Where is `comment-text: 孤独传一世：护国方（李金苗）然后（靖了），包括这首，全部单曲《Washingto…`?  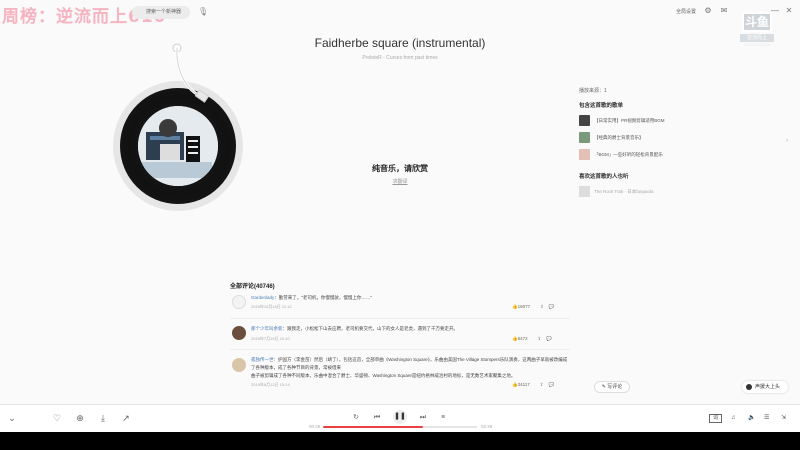
comment-text: 孤独传一世：护国方（李金苗）然后（靖了），包括这首，全部单曲《Washingto… is located at coordinates (409, 367).